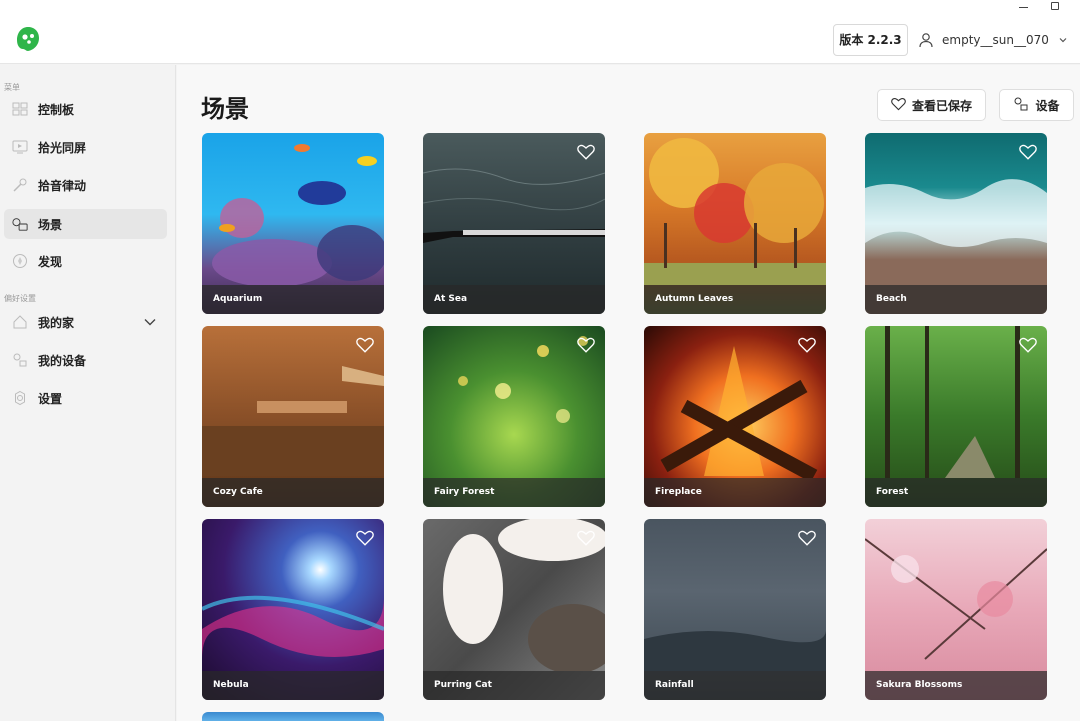 This screenshot has width=1080, height=721. I want to click on sidebar-item-label: 场景, so click(50, 224).